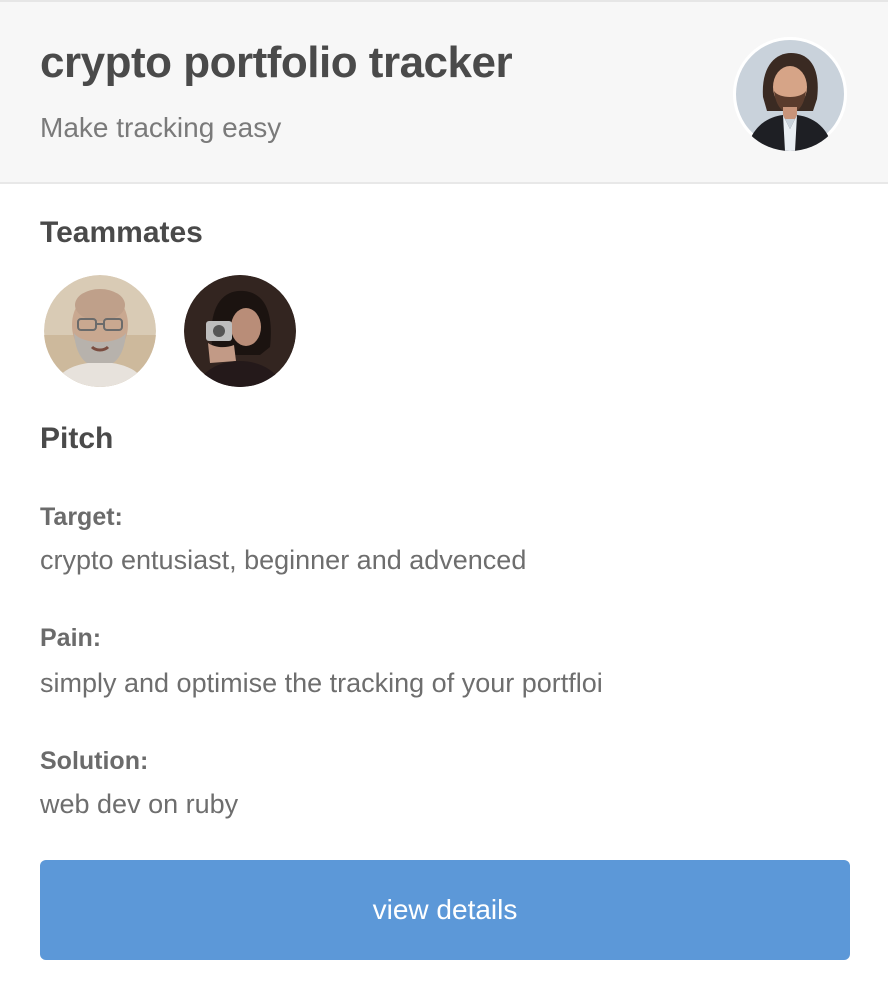  I want to click on solution-label: Solution:, so click(94, 761).